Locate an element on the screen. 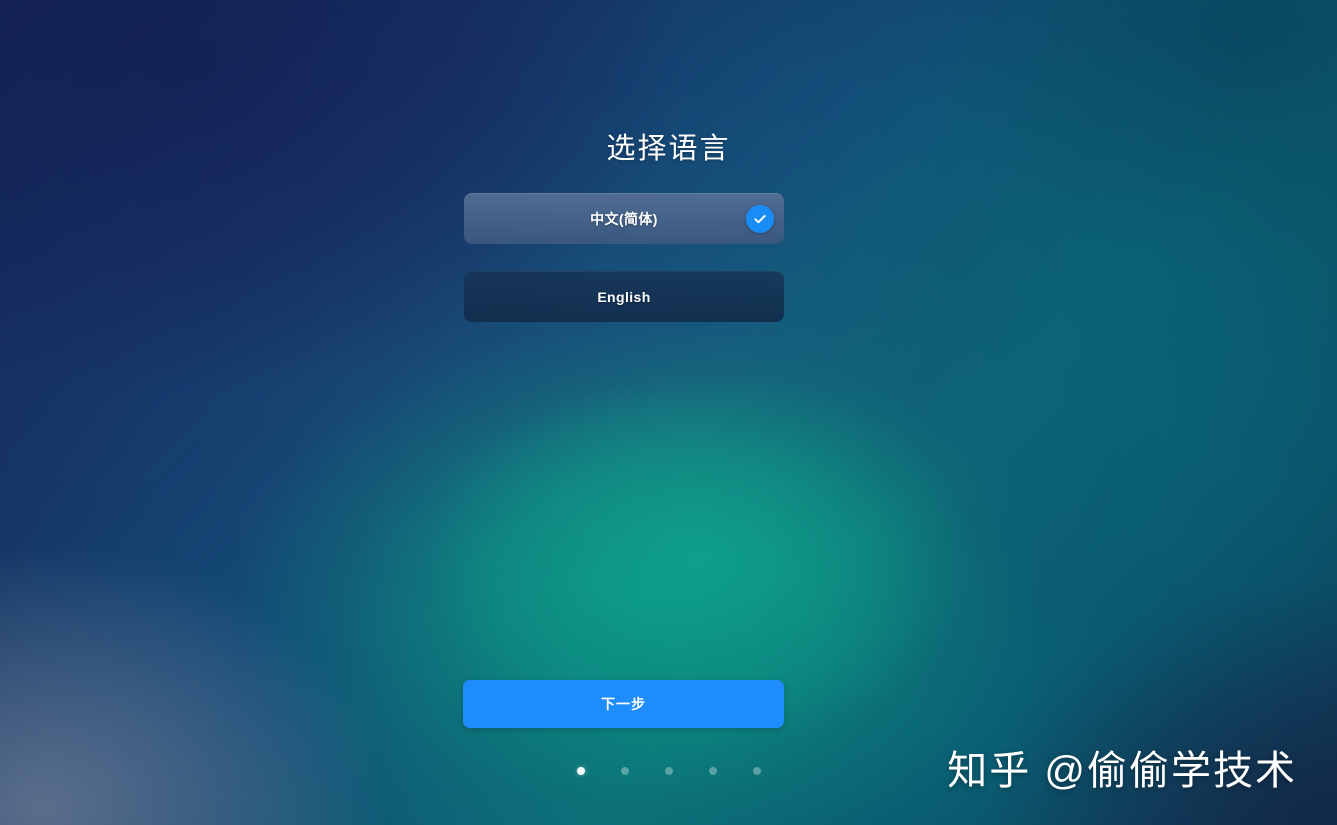  next-button: 下一步 is located at coordinates (623, 704).